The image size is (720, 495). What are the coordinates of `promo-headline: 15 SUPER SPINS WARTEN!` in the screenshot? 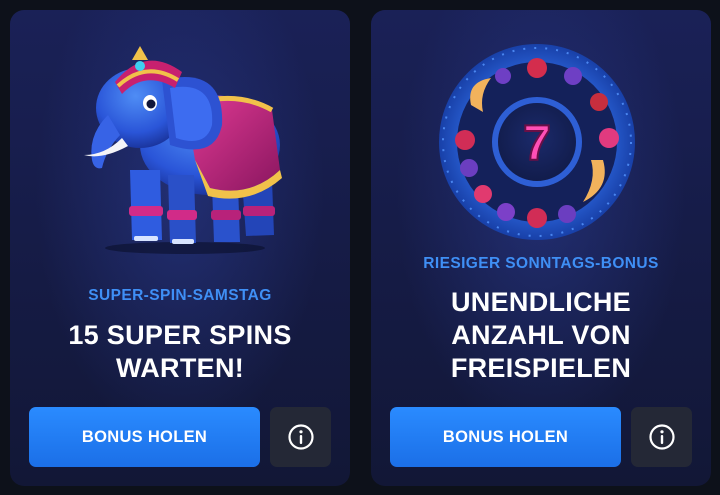 It's located at (180, 351).